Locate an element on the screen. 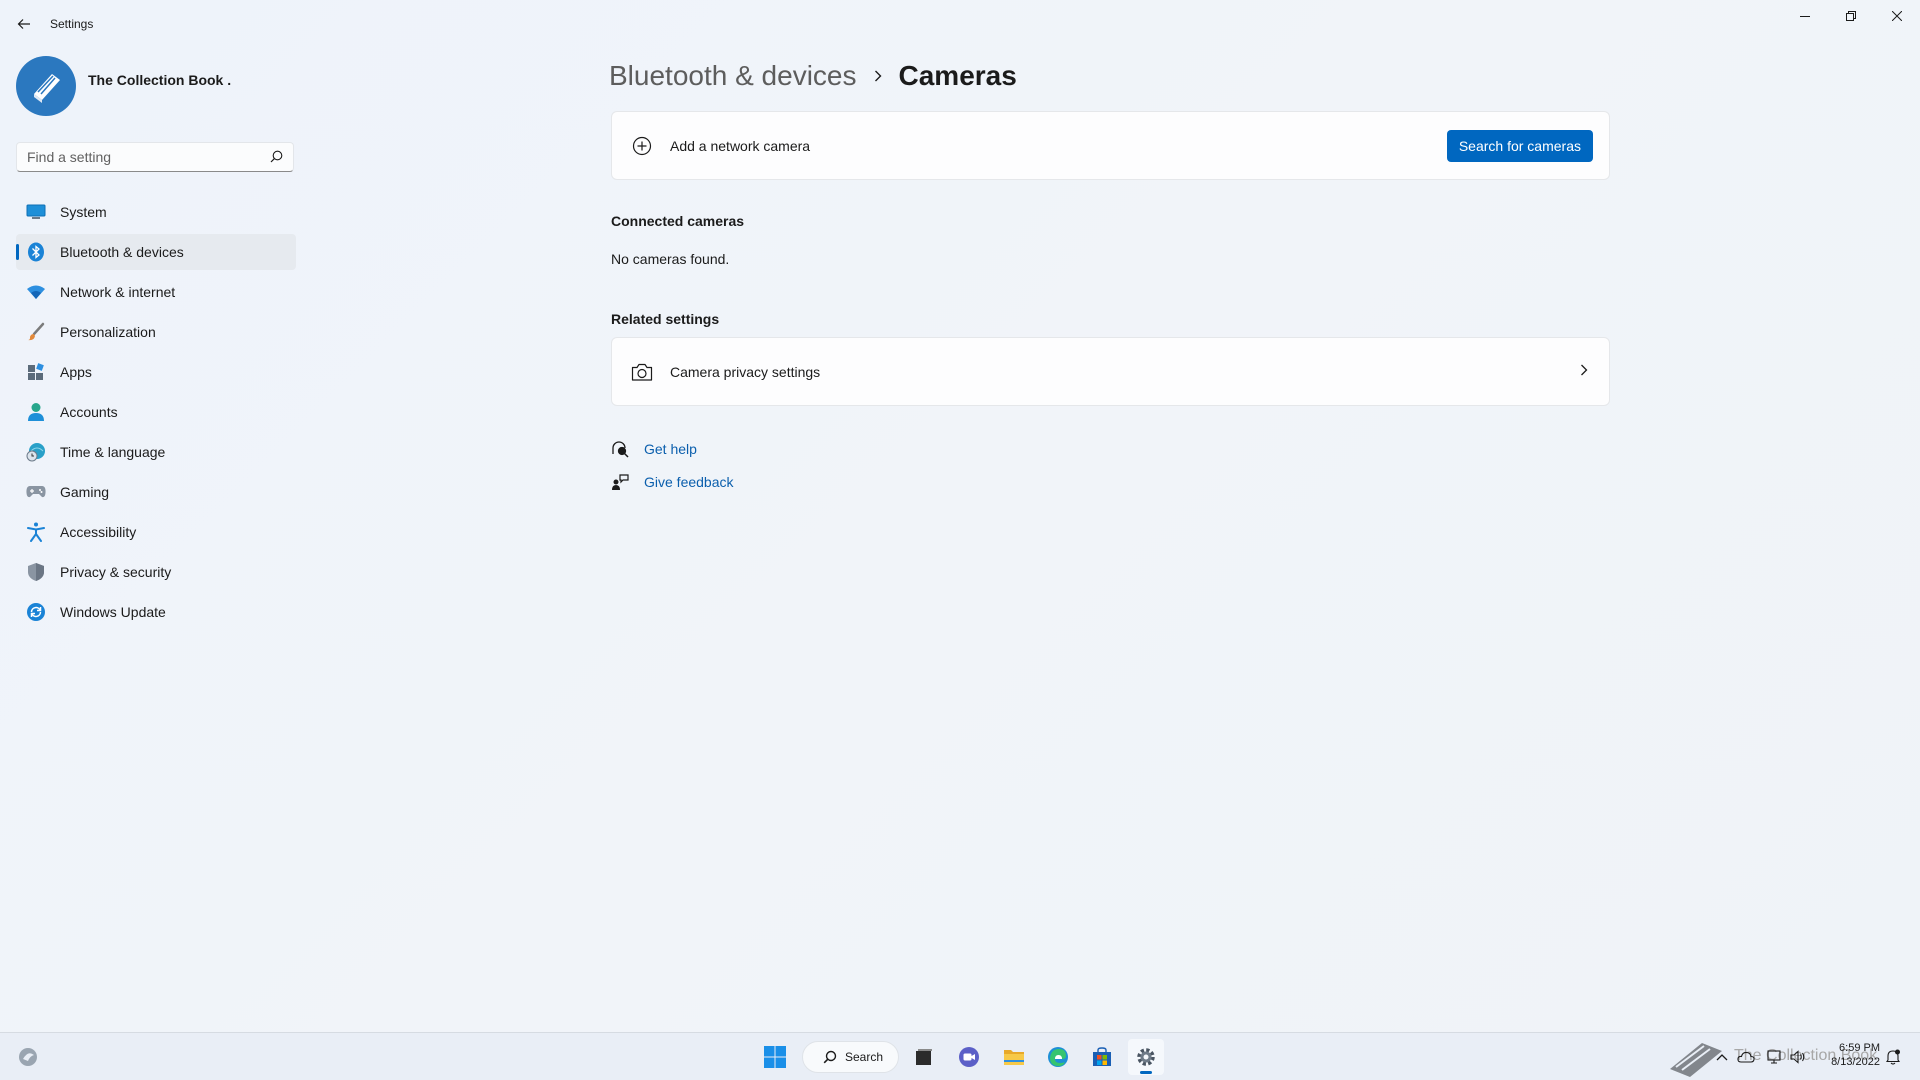  close-icon is located at coordinates (1897, 16).